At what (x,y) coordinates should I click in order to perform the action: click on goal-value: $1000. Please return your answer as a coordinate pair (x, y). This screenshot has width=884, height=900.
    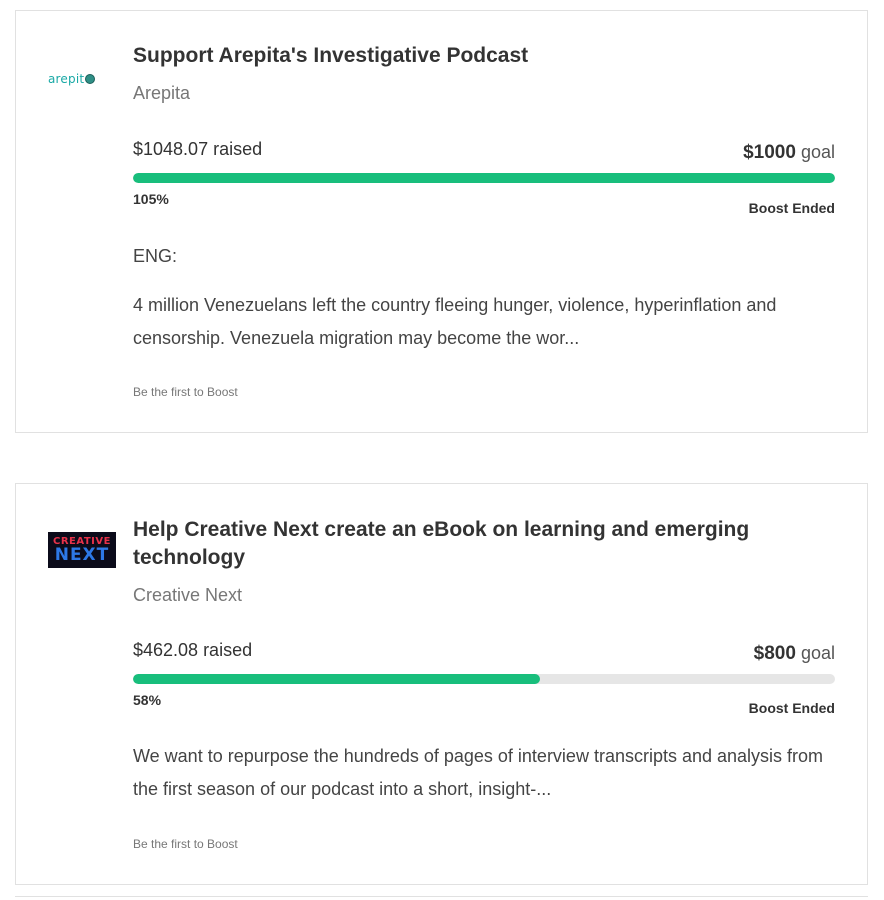
    Looking at the image, I should click on (769, 152).